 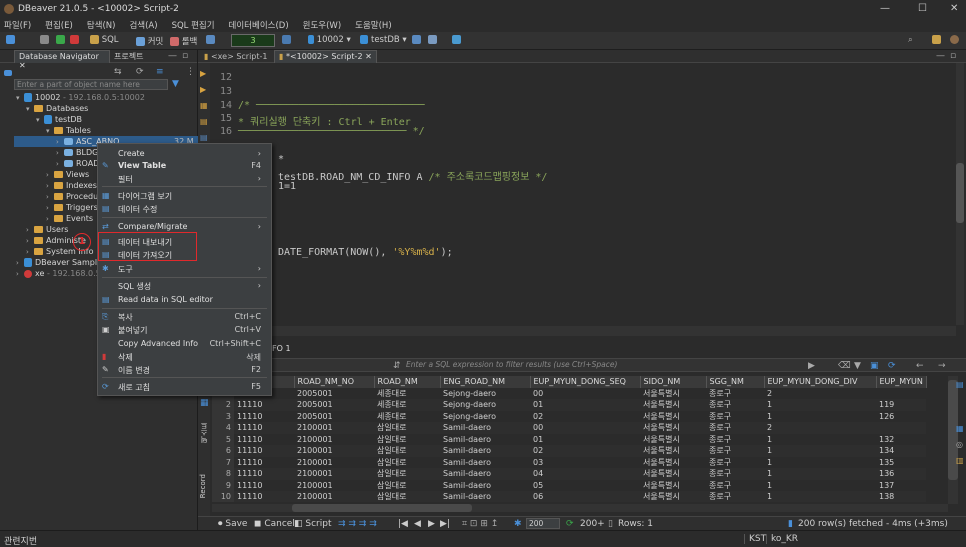 I want to click on table-cell: 137, so click(x=901, y=486).